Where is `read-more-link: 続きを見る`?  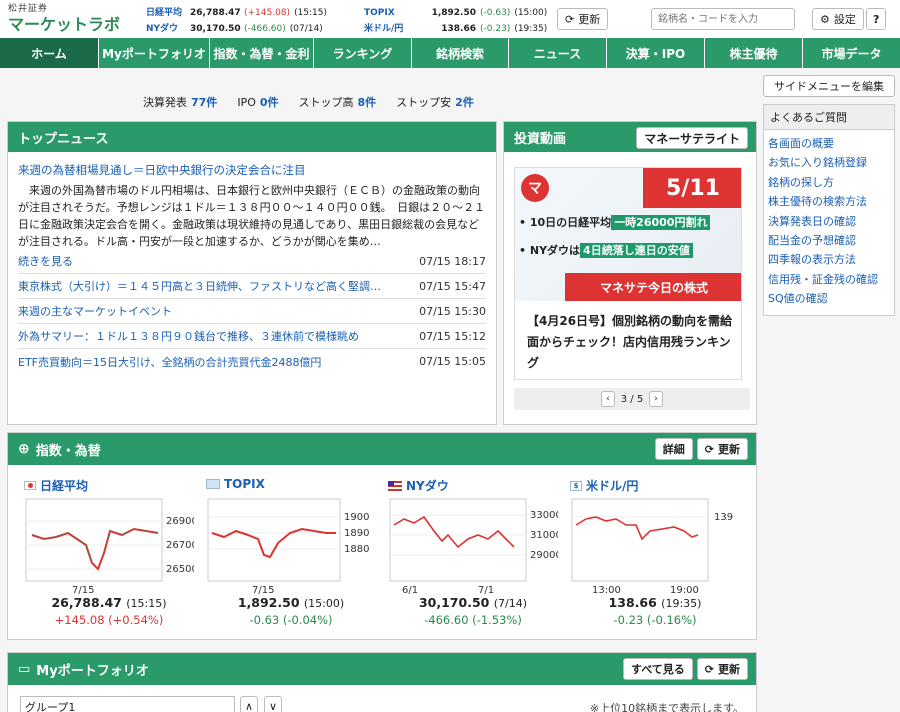
read-more-link: 続きを見る is located at coordinates (208, 261).